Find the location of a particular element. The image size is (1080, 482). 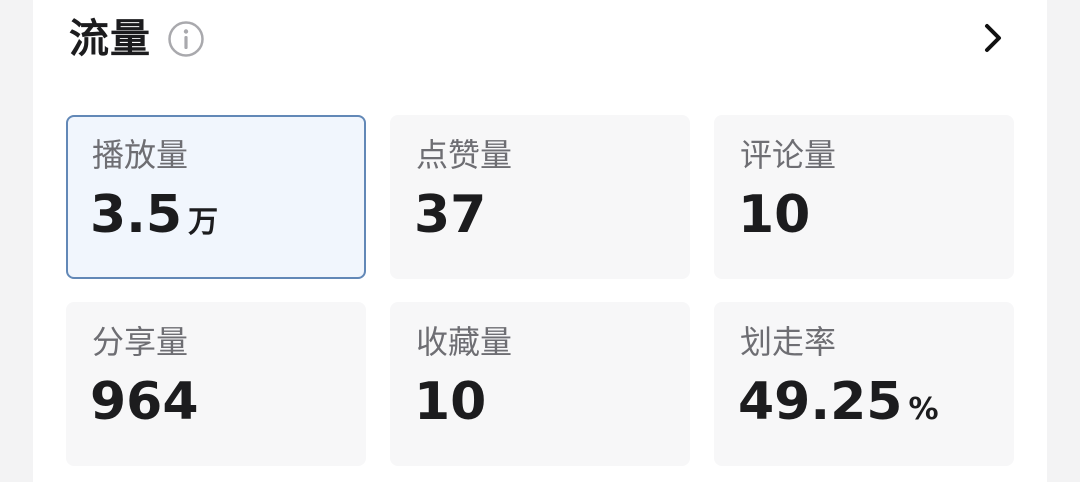

metric-tile-likes: 点赞量 37 is located at coordinates (540, 197).